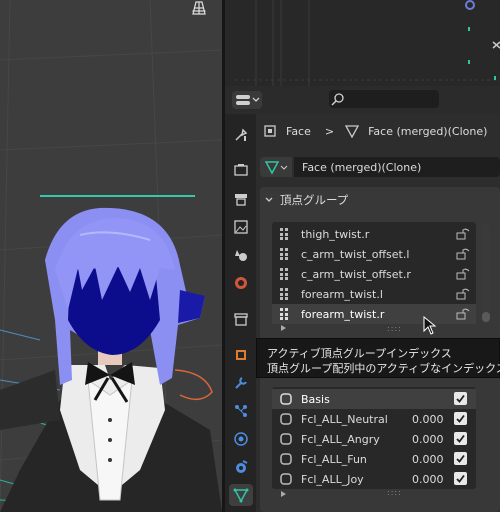 The width and height of the screenshot is (500, 512). I want to click on tooltip: アクティブ頂点グループインデックス 頂点グループ配列中のアクティブなインデックス, so click(378, 358).